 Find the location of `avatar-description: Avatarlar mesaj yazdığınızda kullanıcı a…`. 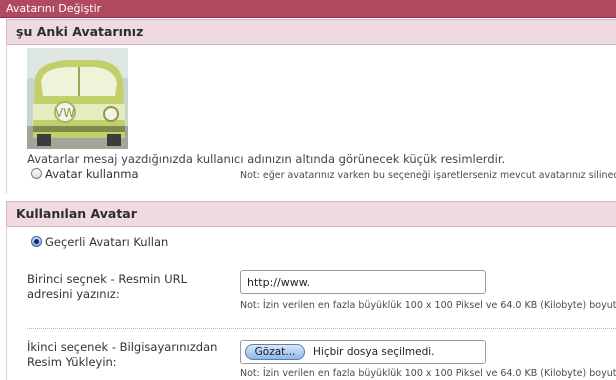

avatar-description: Avatarlar mesaj yazdığınızda kullanıcı a… is located at coordinates (266, 159).